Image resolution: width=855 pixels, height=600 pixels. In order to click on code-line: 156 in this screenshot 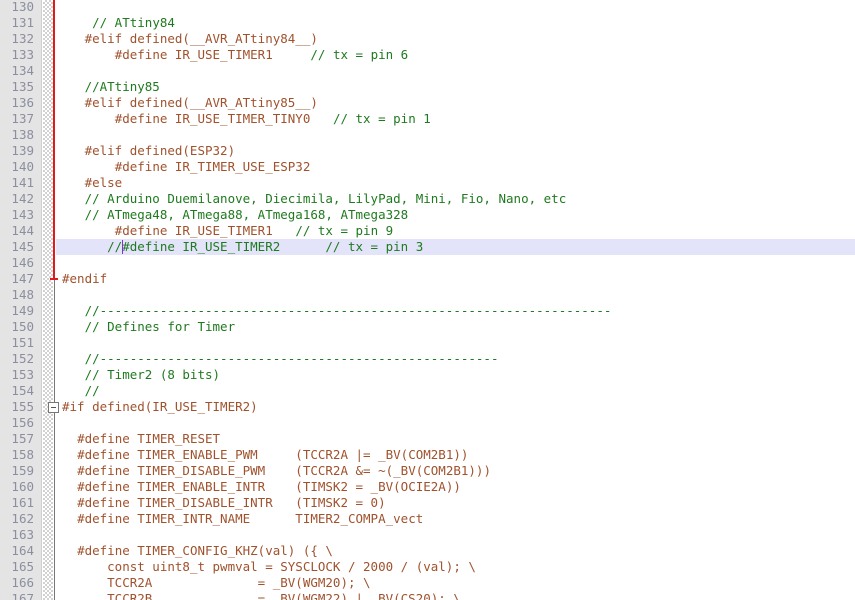, I will do `click(427, 423)`.